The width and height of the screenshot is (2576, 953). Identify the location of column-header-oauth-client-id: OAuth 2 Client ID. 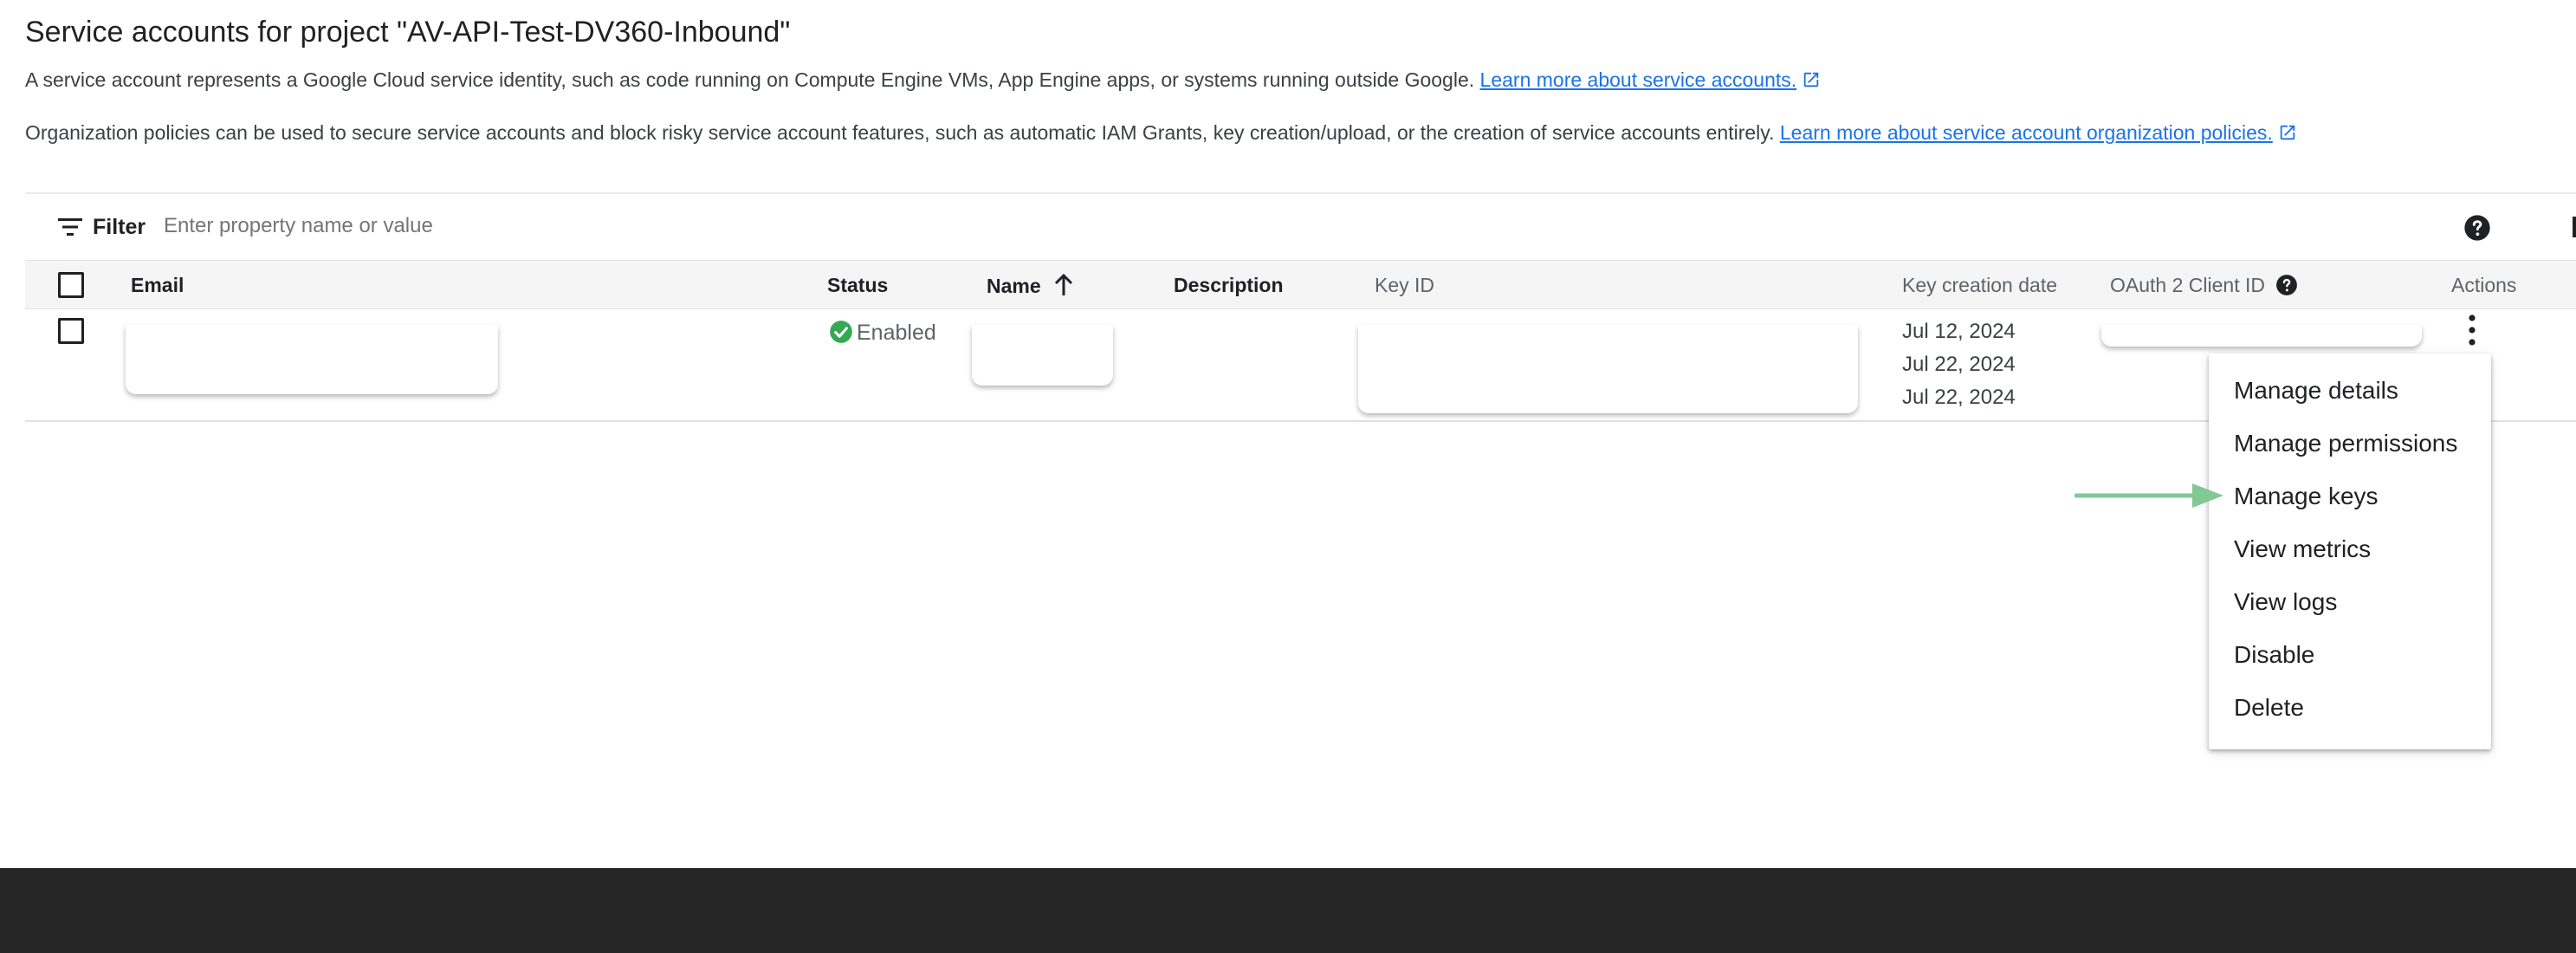
(2204, 285).